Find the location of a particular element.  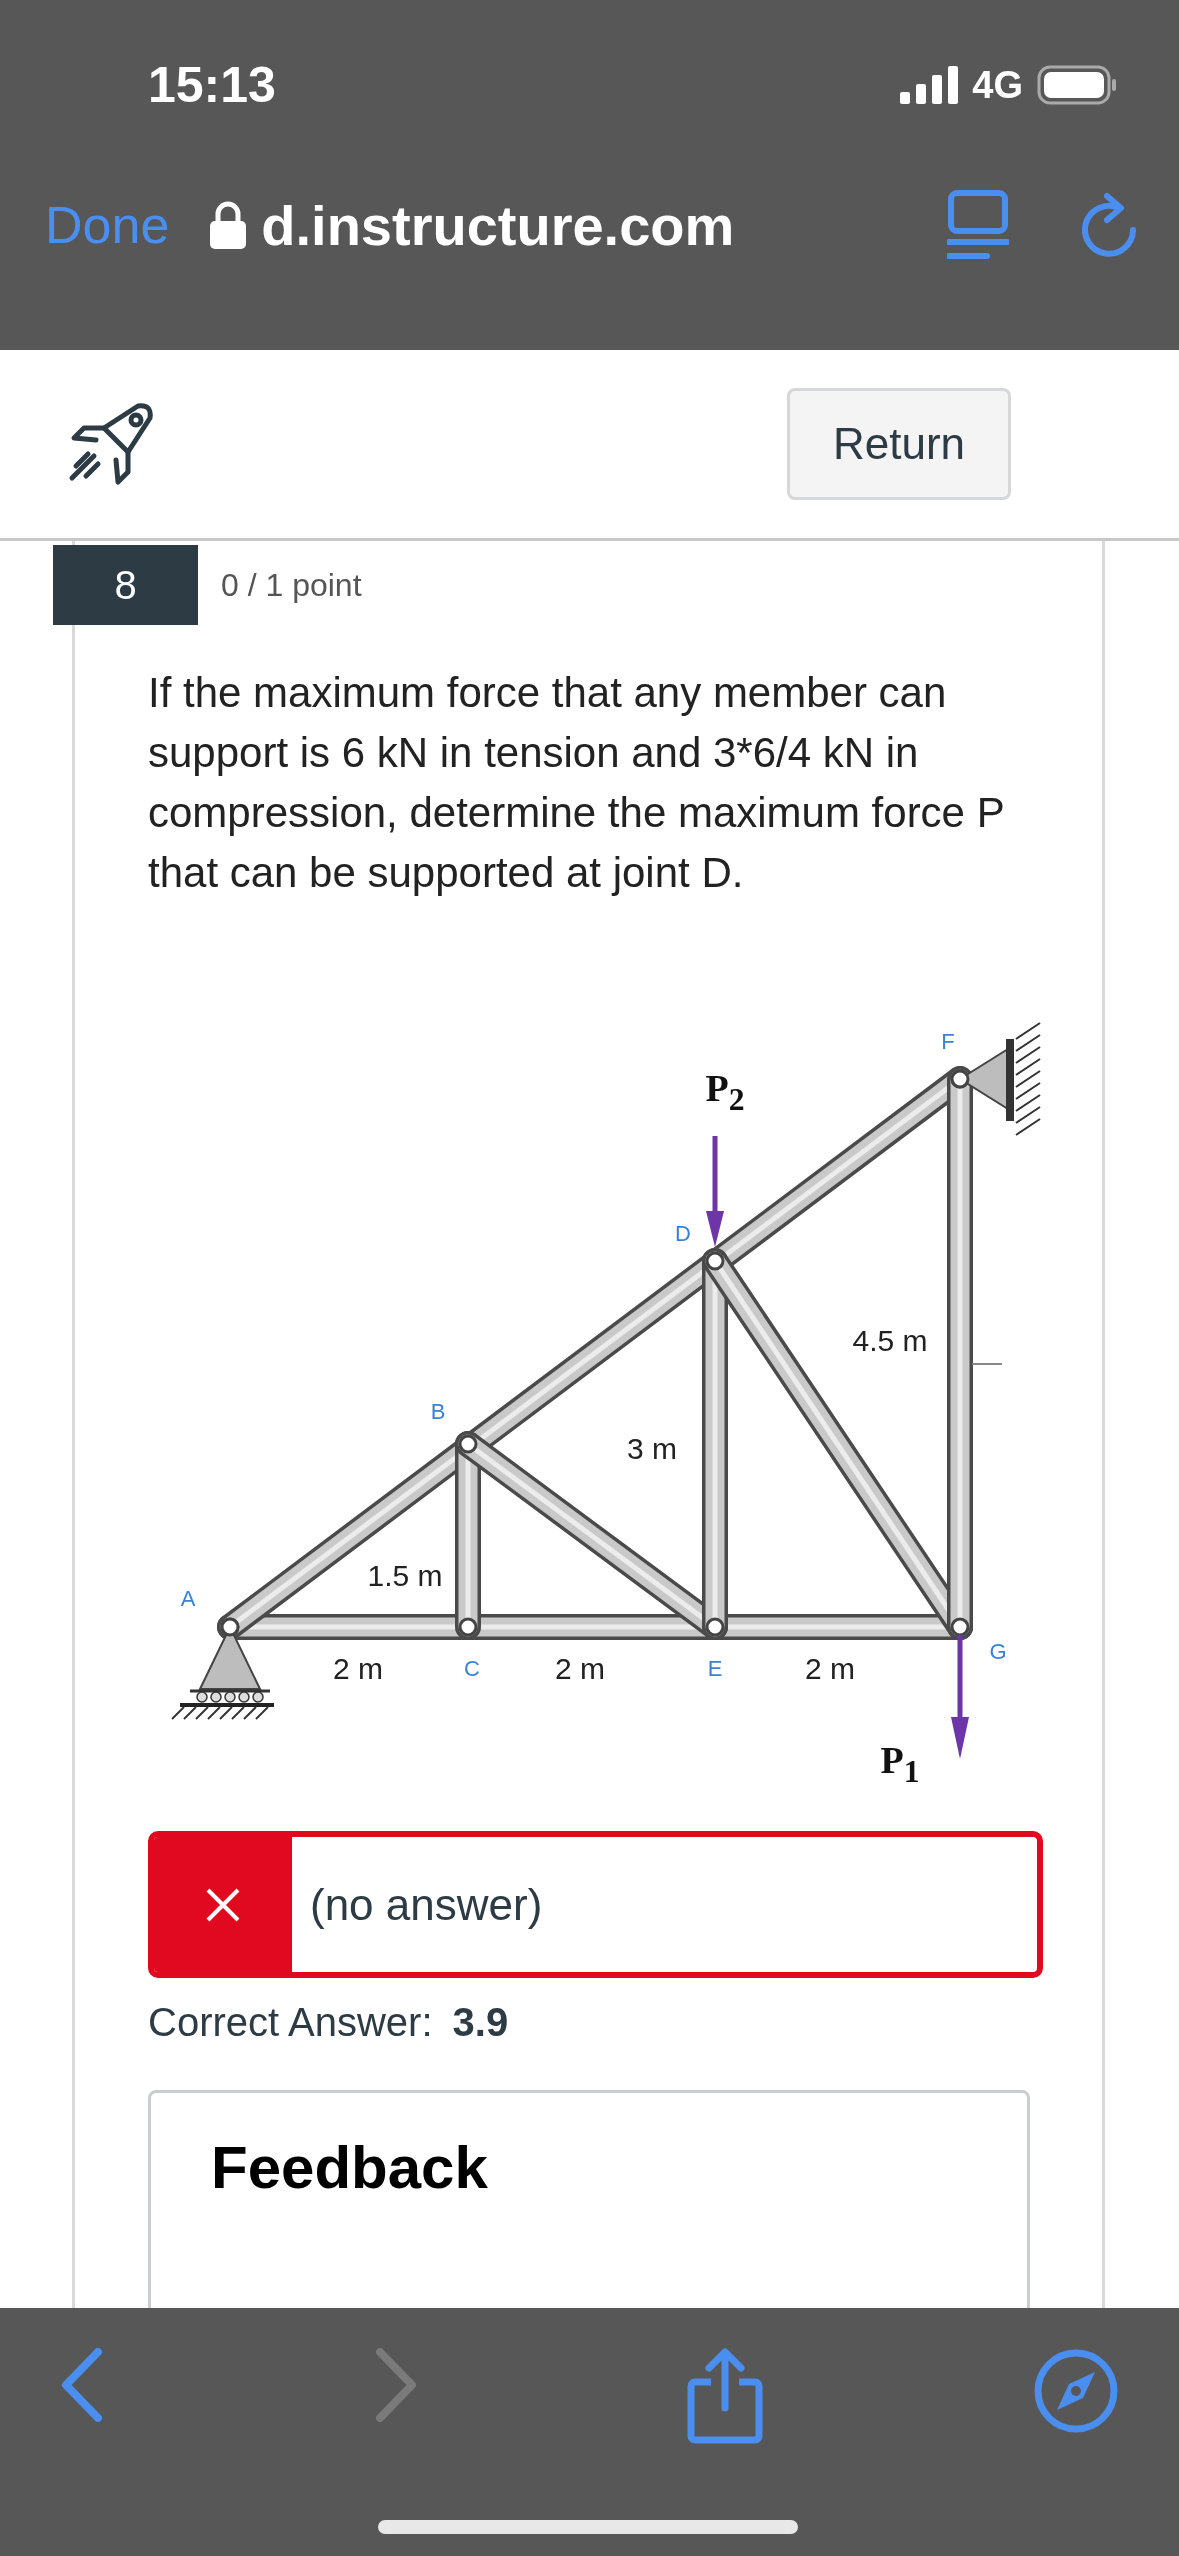

joint-label: B is located at coordinates (438, 1412).